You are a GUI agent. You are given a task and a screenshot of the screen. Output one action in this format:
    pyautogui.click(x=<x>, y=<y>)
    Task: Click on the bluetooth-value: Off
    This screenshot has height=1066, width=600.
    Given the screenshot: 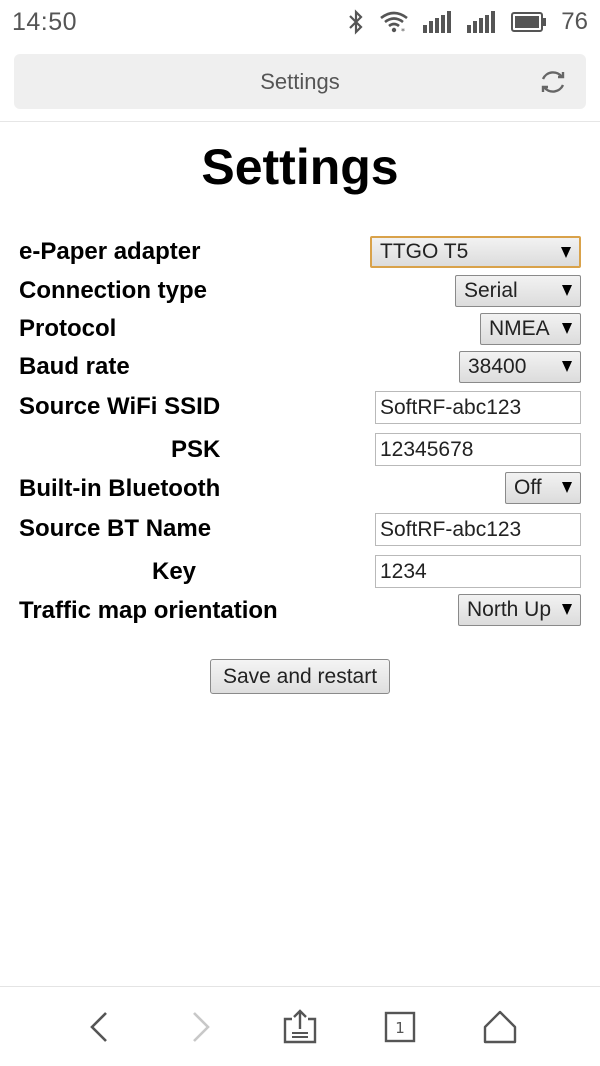 What is the action you would take?
    pyautogui.click(x=528, y=487)
    